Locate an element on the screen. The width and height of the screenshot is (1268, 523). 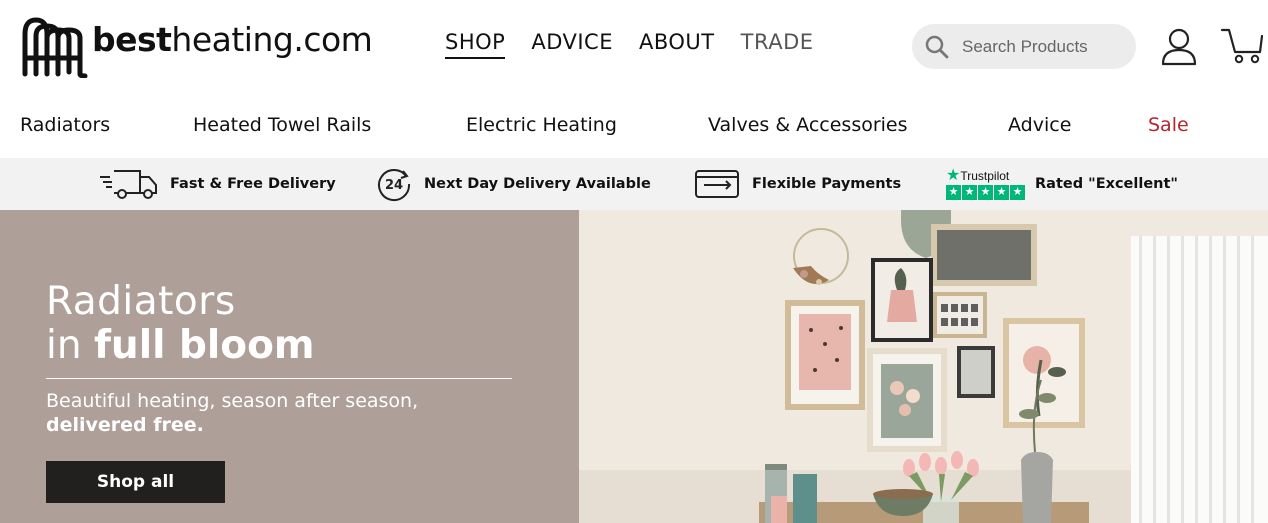
category-heated-towel-rails: Heated Towel Rails is located at coordinates (282, 125).